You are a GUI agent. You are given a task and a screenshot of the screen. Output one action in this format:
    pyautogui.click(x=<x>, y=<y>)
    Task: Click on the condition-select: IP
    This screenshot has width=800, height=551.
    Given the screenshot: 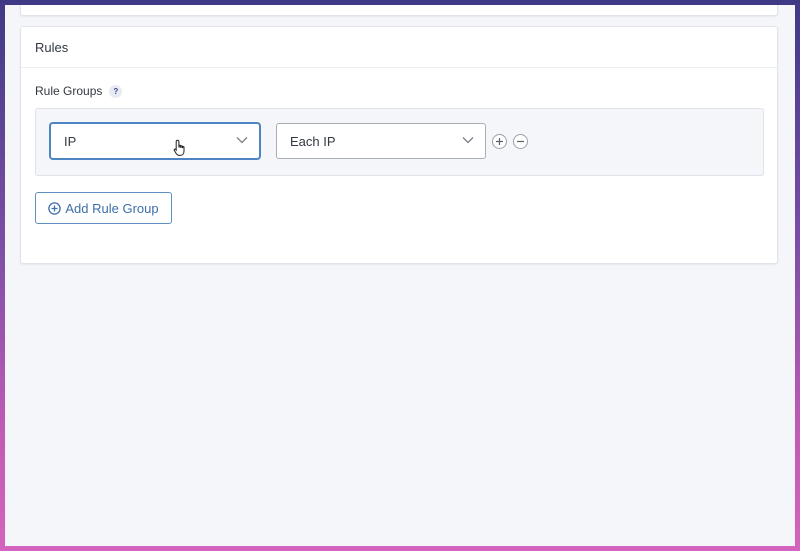 What is the action you would take?
    pyautogui.click(x=155, y=141)
    